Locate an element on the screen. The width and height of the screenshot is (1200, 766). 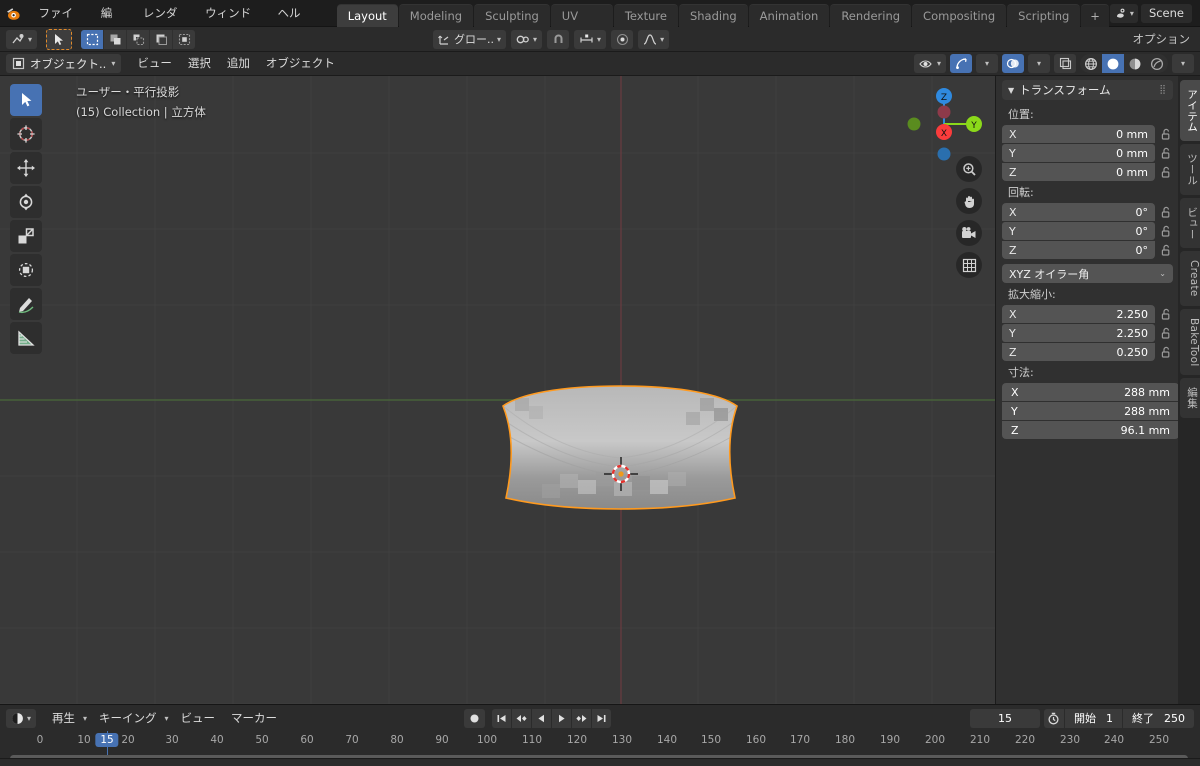
menu-help: ヘルプ is located at coordinates (292, 22).